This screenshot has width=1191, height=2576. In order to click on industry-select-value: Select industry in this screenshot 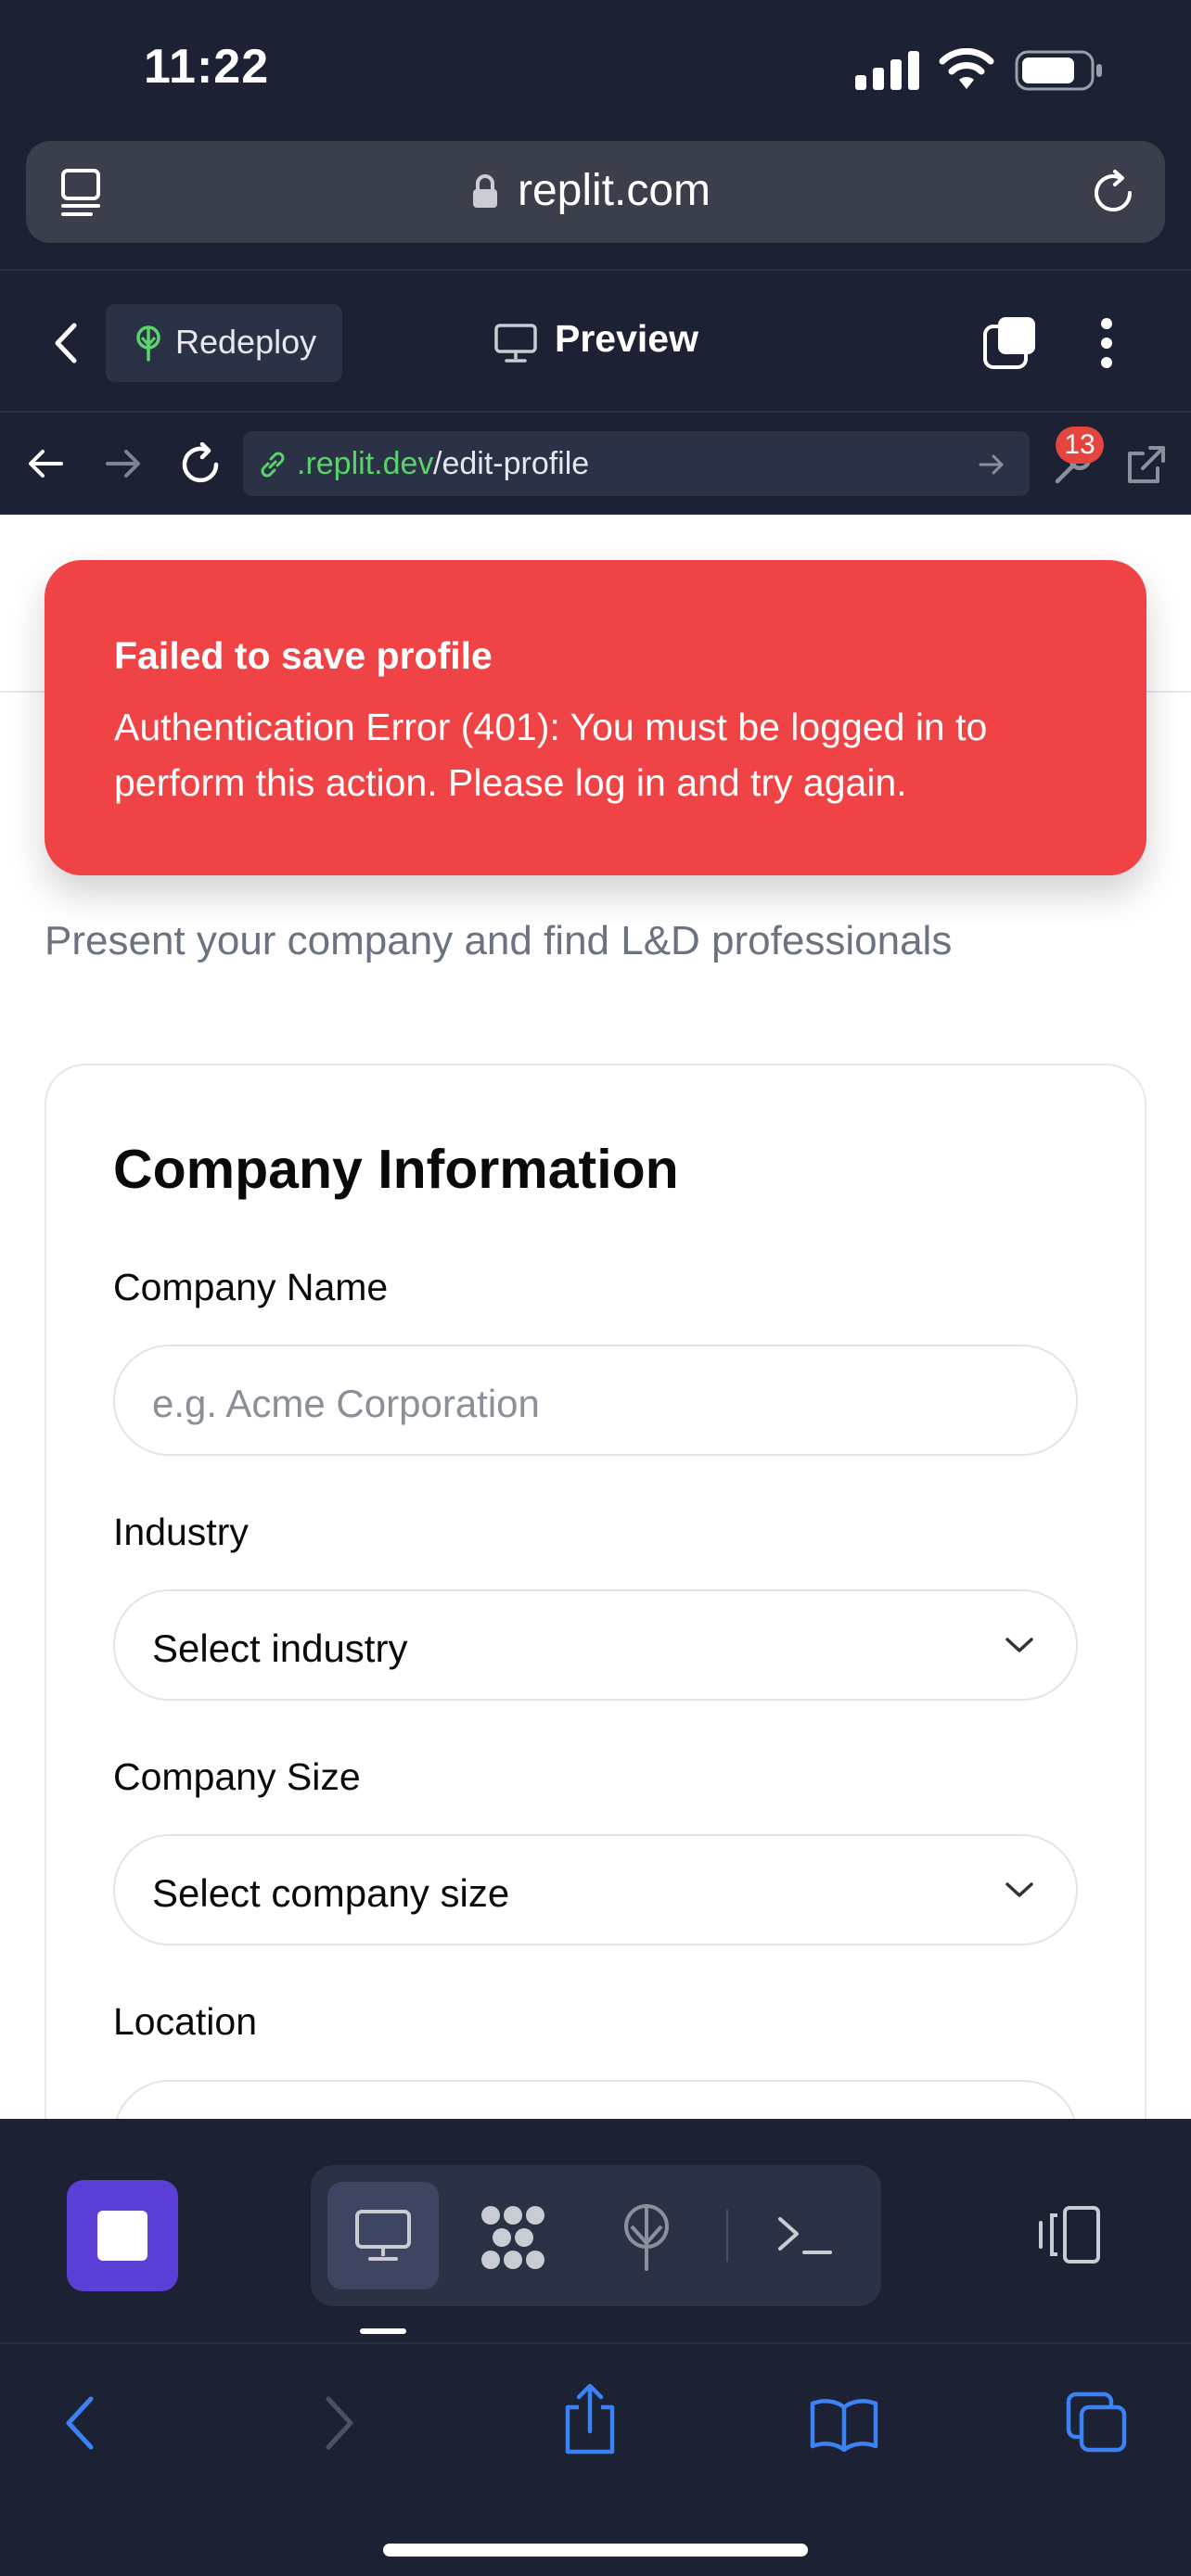, I will do `click(280, 1648)`.